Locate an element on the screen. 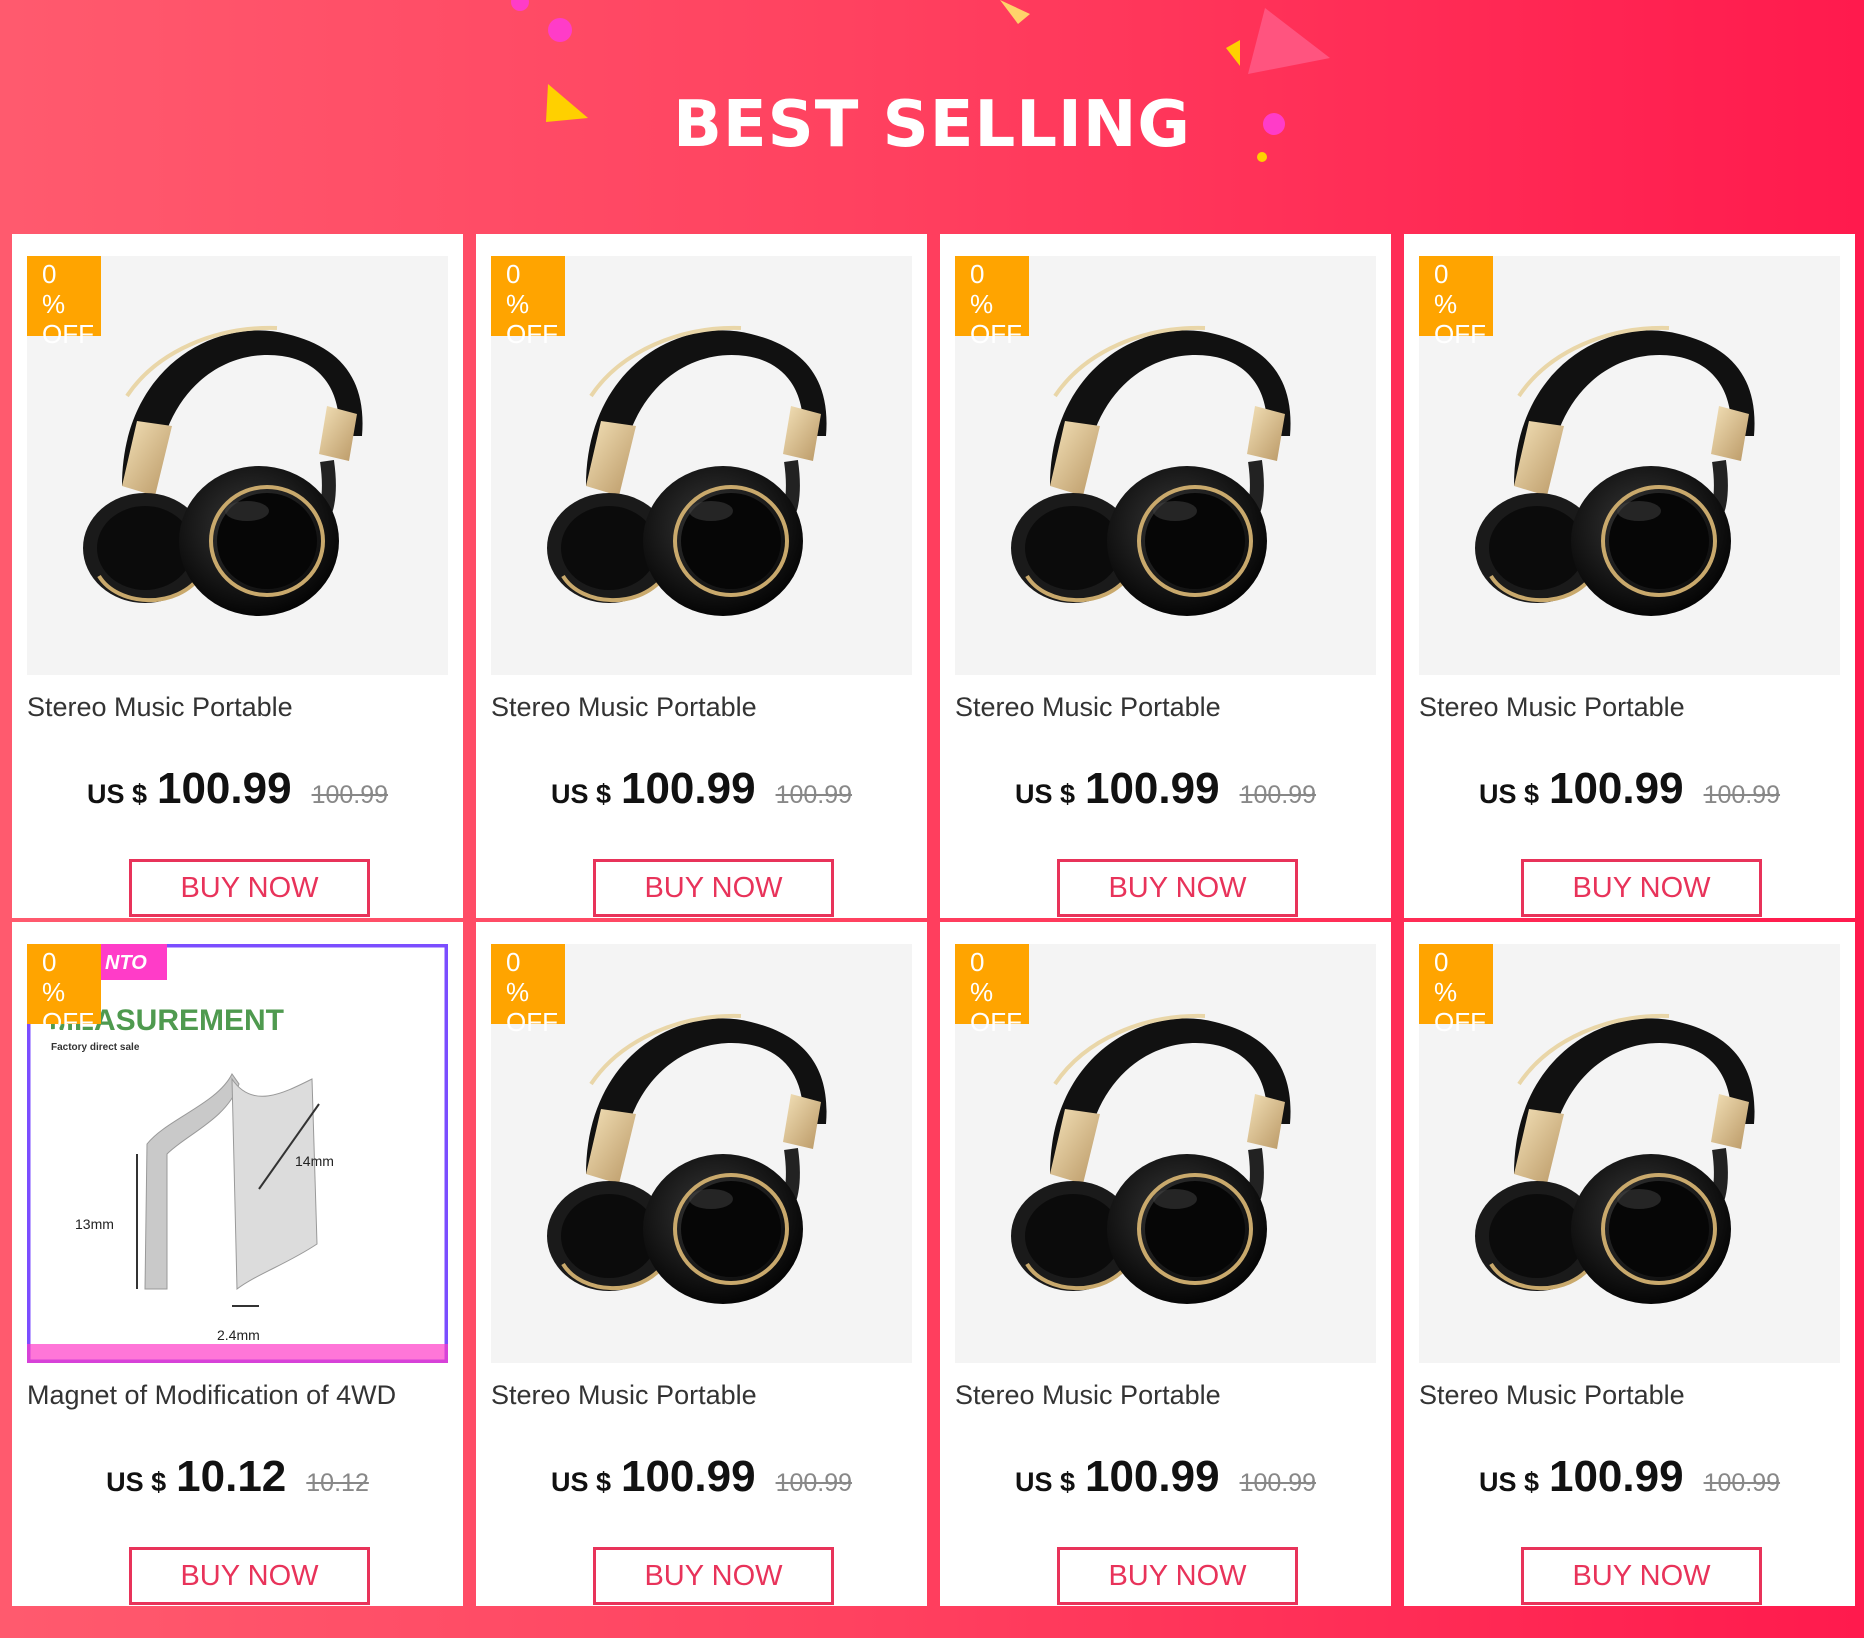 This screenshot has height=1638, width=1864. banner: BEST SELLING is located at coordinates (932, 117).